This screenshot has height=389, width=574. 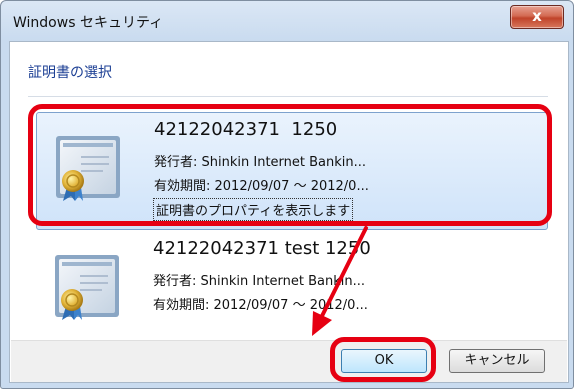 I want to click on view-certificate-properties-link: 証明書のプロパティを表示します, so click(x=253, y=209).